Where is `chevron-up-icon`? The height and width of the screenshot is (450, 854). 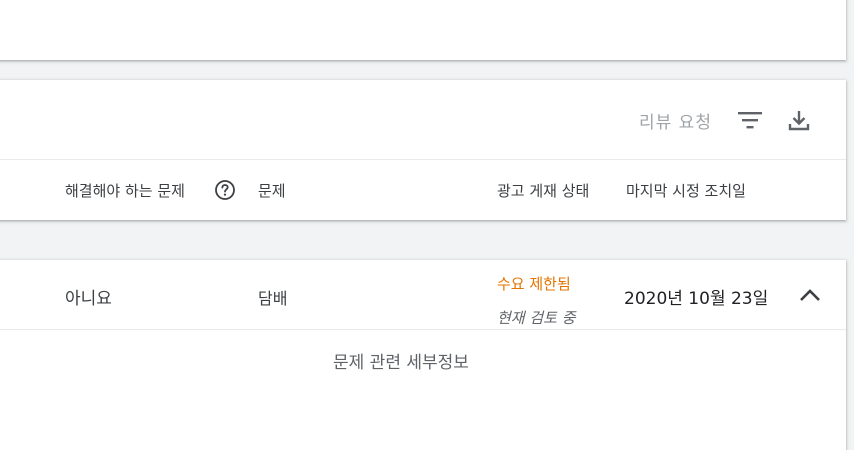
chevron-up-icon is located at coordinates (810, 295).